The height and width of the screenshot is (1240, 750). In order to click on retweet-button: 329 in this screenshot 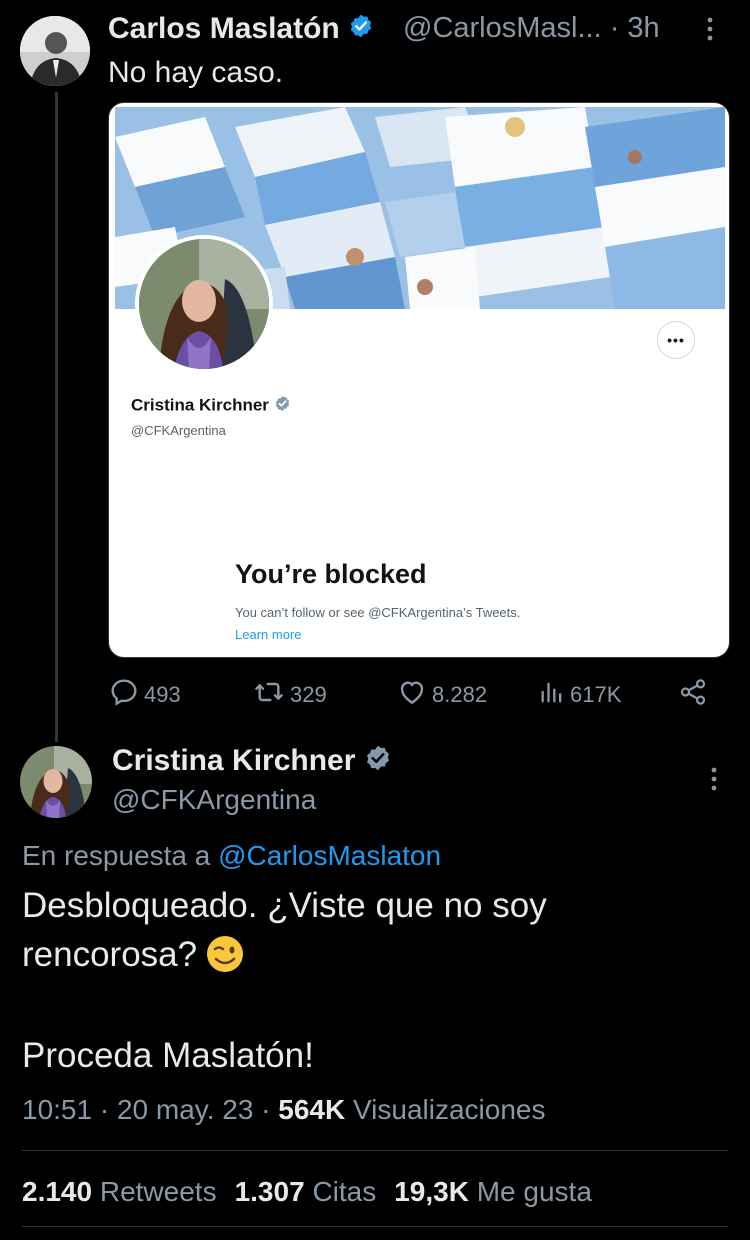, I will do `click(289, 695)`.